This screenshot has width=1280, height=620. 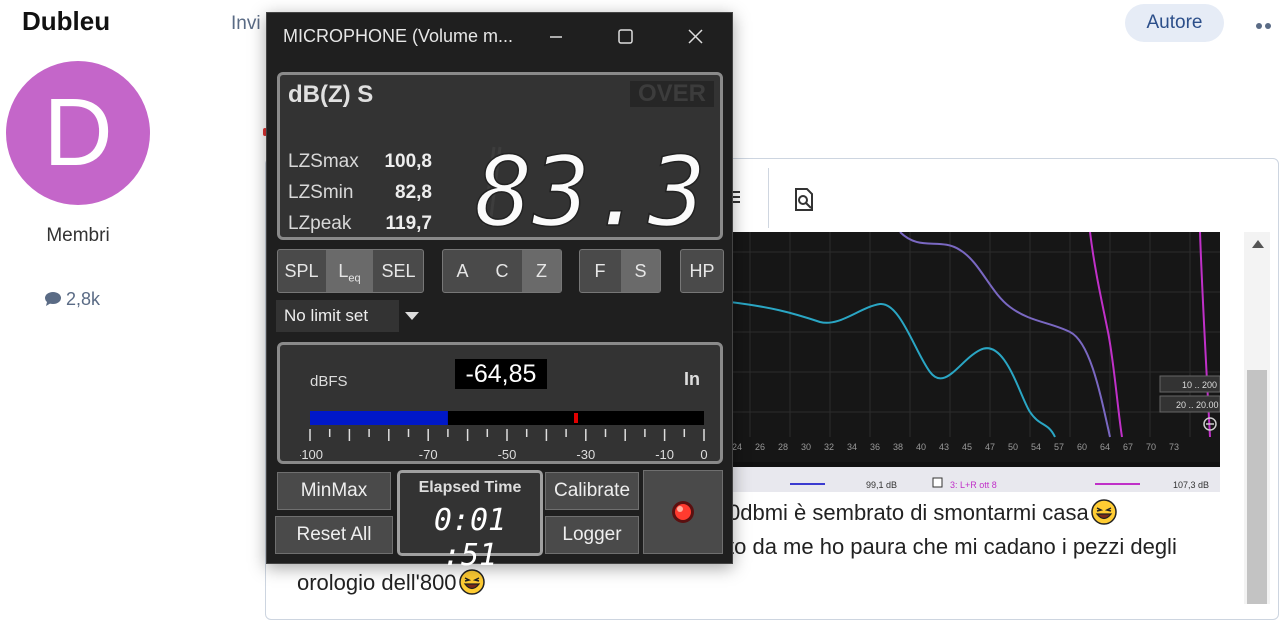 I want to click on post-count-value: 2,8k, so click(x=83, y=299).